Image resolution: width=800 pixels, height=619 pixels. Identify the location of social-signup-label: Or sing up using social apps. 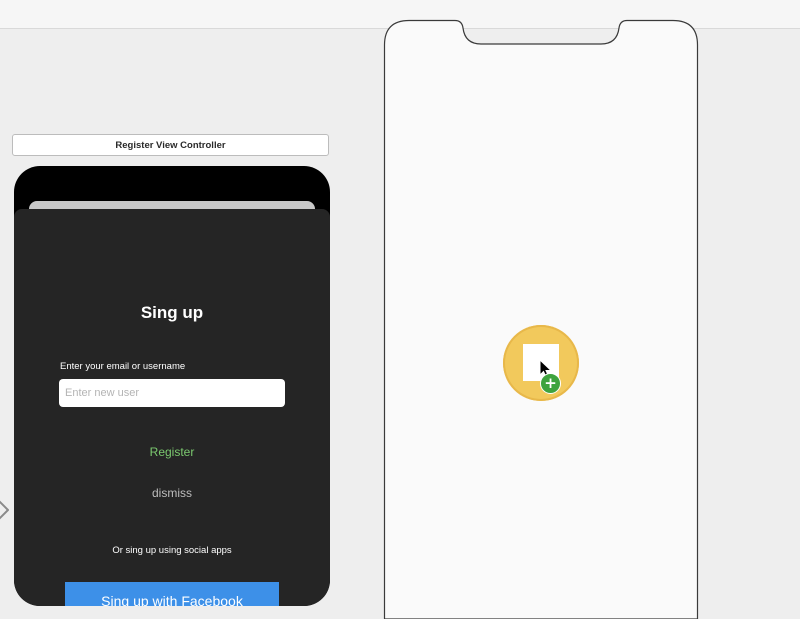
(172, 550).